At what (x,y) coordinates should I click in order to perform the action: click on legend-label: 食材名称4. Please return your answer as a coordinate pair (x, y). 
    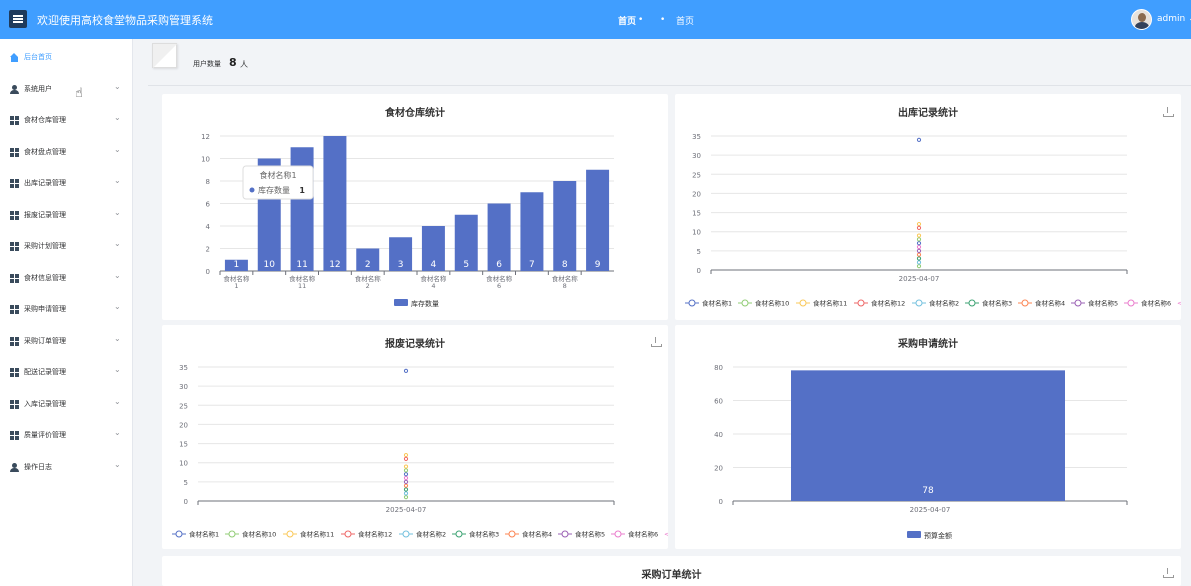
    Looking at the image, I should click on (537, 534).